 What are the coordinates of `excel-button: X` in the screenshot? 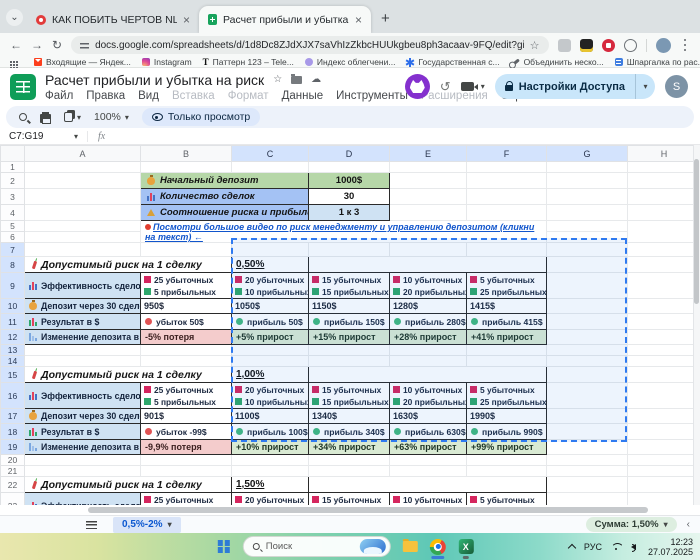 It's located at (466, 547).